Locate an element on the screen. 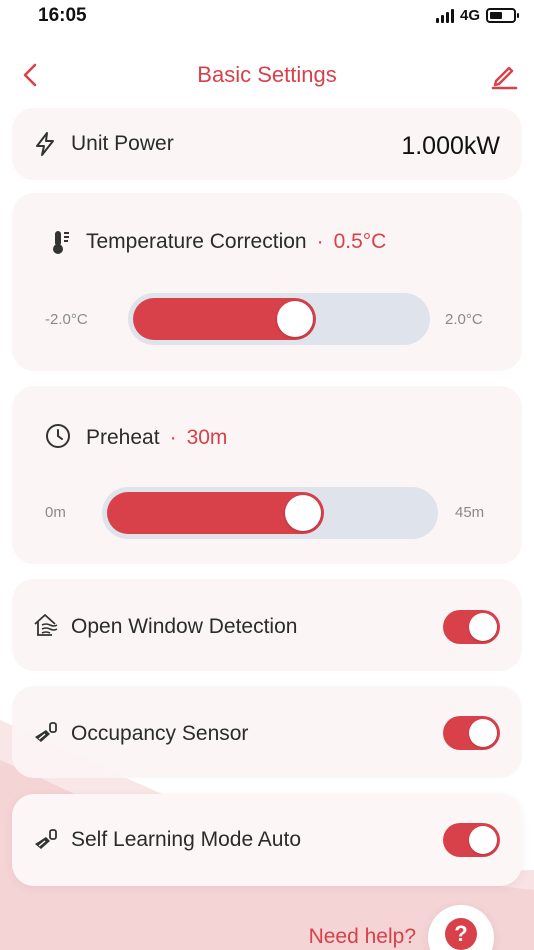 The height and width of the screenshot is (950, 534). network-type: 4G is located at coordinates (469, 15).